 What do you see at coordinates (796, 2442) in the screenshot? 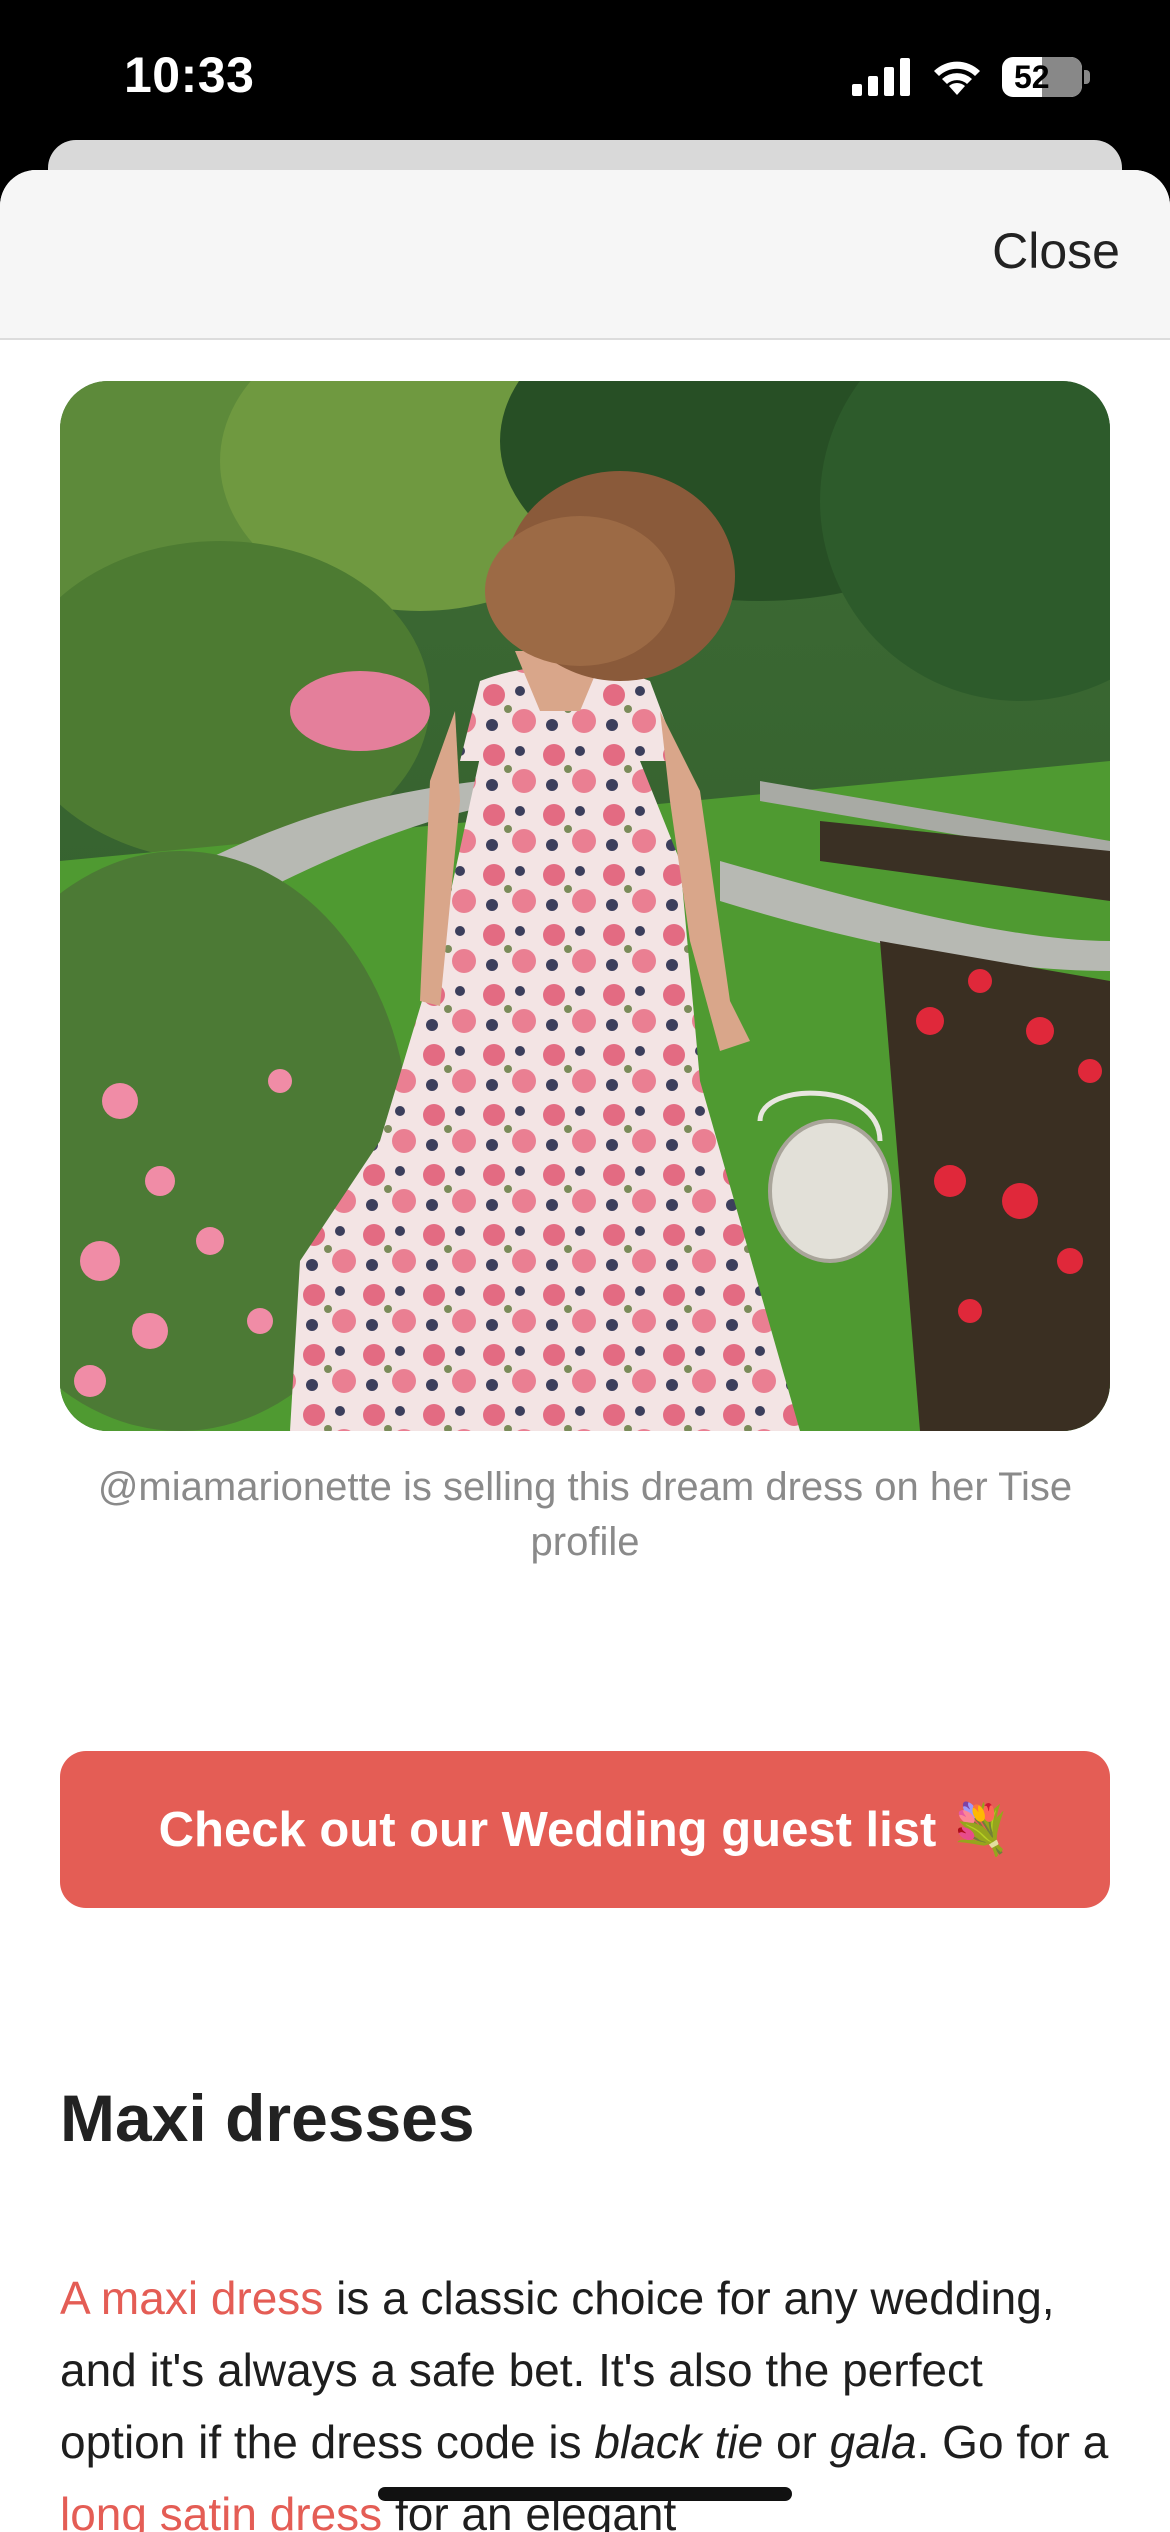
I see `paragraph-text: or` at bounding box center [796, 2442].